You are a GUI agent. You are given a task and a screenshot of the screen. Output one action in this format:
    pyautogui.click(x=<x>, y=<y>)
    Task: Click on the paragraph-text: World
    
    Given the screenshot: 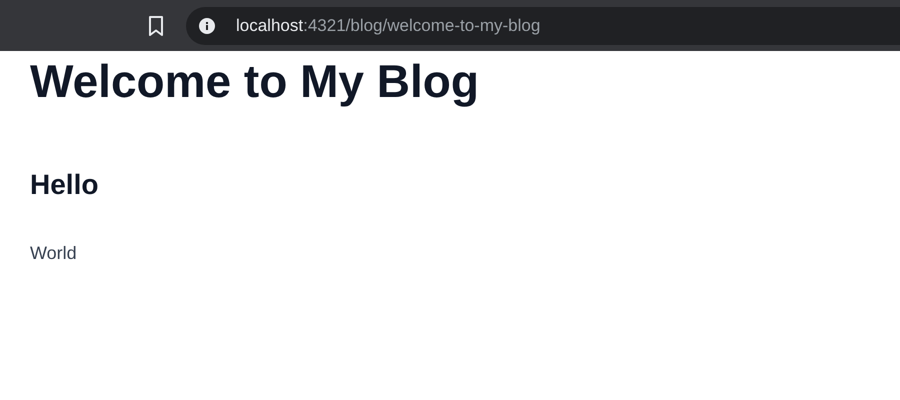 What is the action you would take?
    pyautogui.click(x=54, y=253)
    